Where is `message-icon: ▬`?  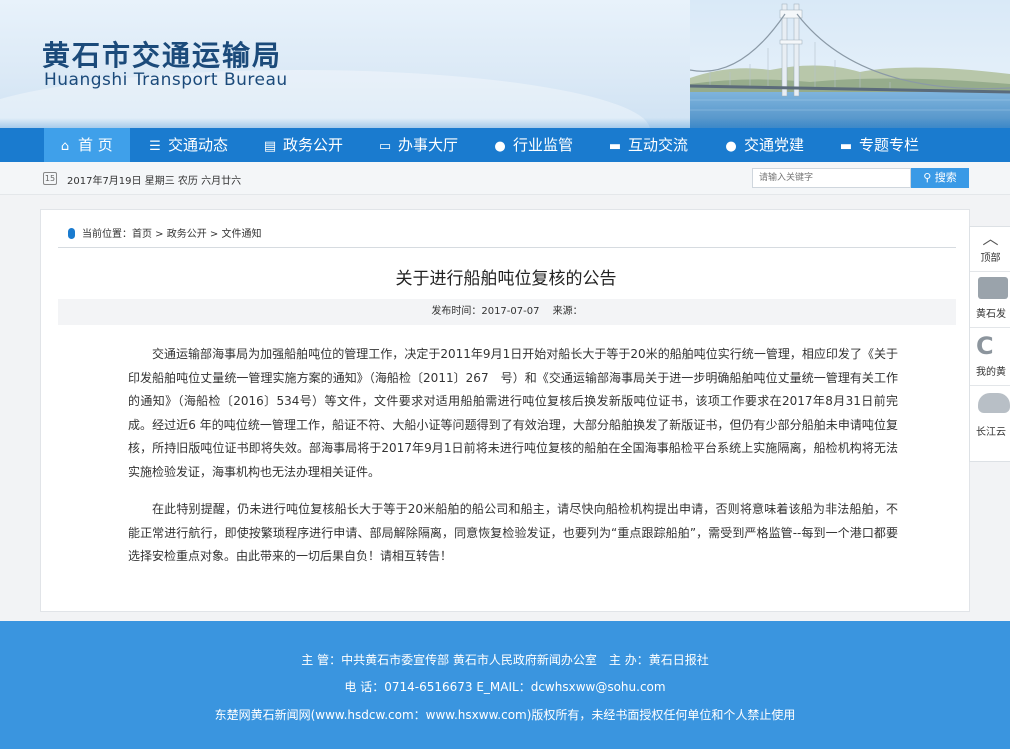
message-icon: ▬ is located at coordinates (846, 146).